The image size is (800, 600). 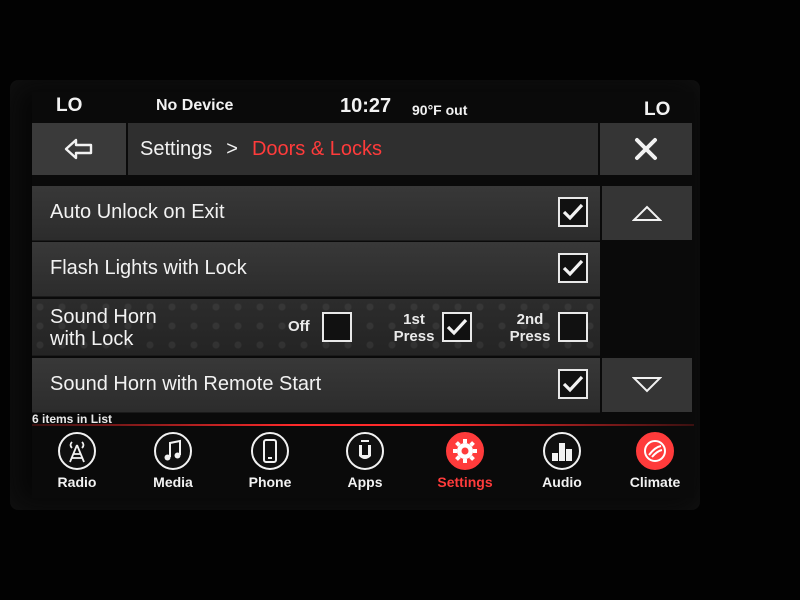 What do you see at coordinates (414, 319) in the screenshot?
I see `option-first-label-line1: 1st` at bounding box center [414, 319].